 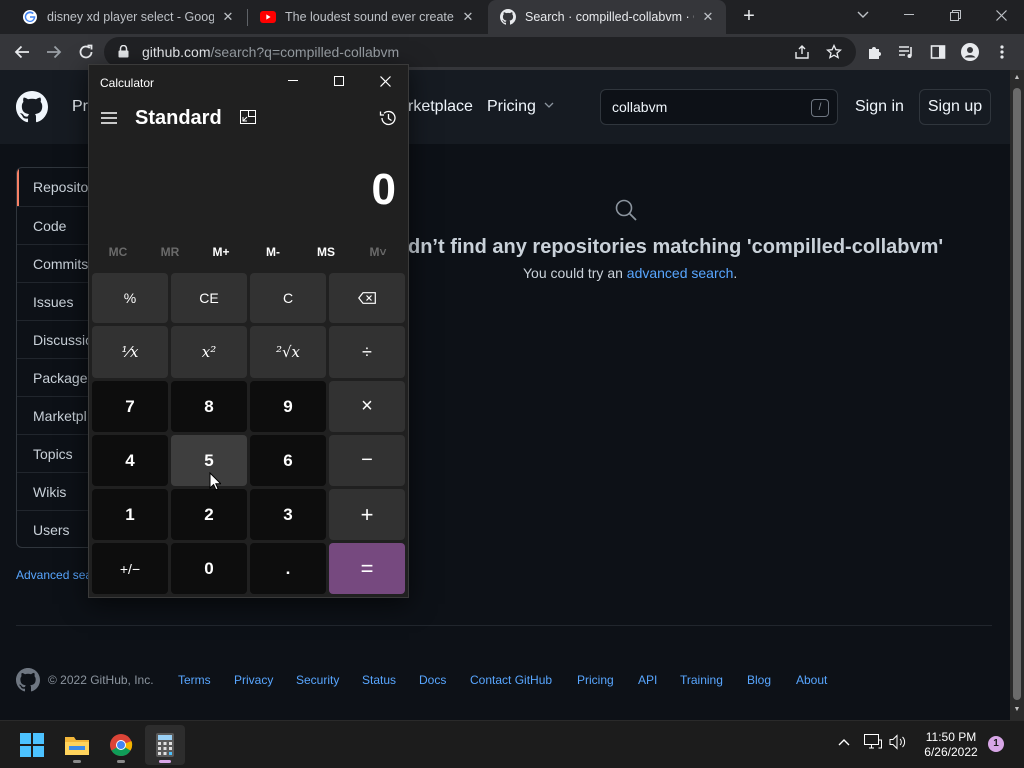 I want to click on memory-subtract-button: M-, so click(x=273, y=252).